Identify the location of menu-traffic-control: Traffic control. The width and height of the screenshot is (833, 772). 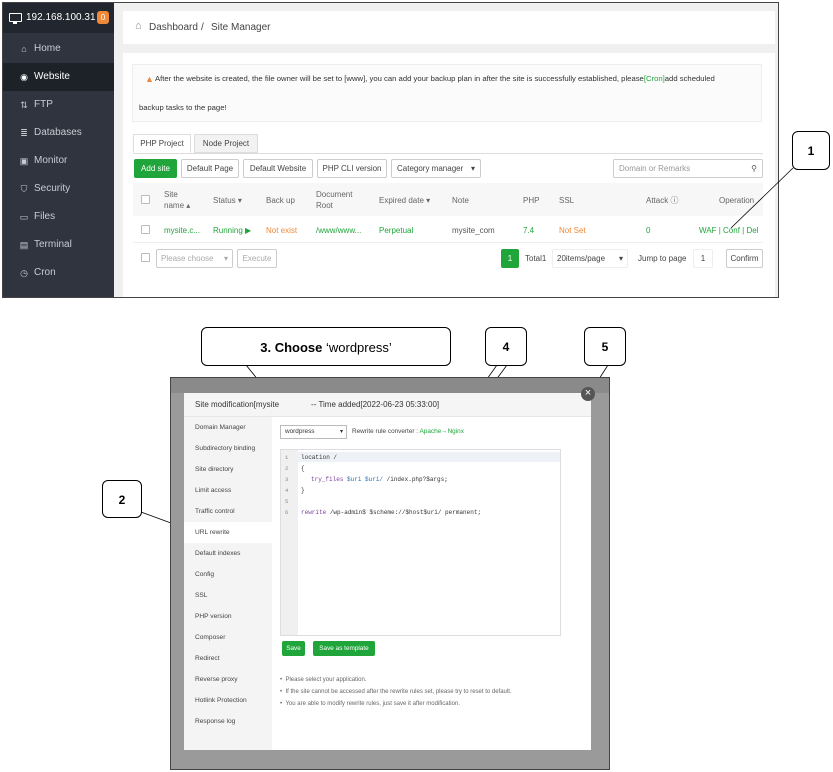
(228, 511).